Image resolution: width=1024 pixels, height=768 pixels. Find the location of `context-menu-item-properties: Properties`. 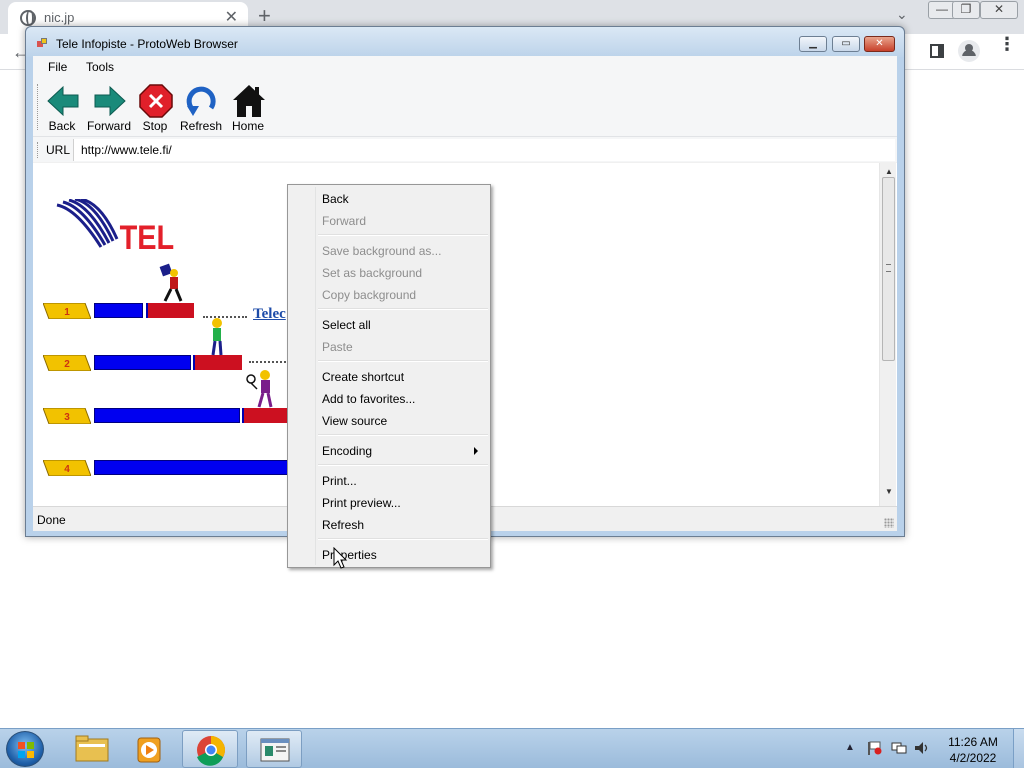

context-menu-item-properties: Properties is located at coordinates (389, 554).